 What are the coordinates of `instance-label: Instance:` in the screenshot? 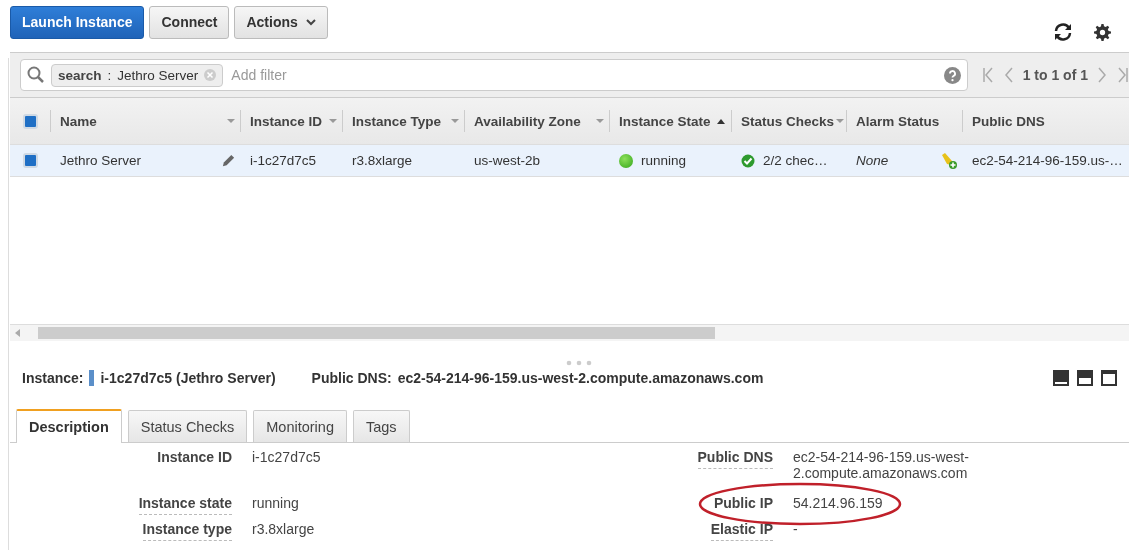 It's located at (53, 378).